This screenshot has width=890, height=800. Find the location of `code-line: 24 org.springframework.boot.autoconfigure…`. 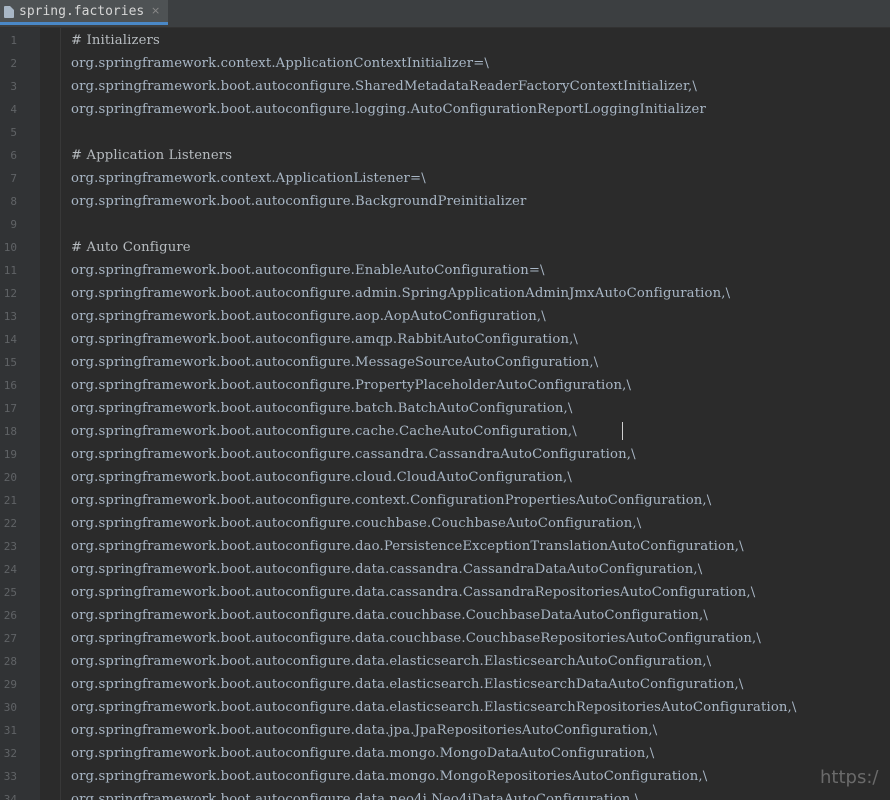

code-line: 24 org.springframework.boot.autoconfigure… is located at coordinates (445, 569).